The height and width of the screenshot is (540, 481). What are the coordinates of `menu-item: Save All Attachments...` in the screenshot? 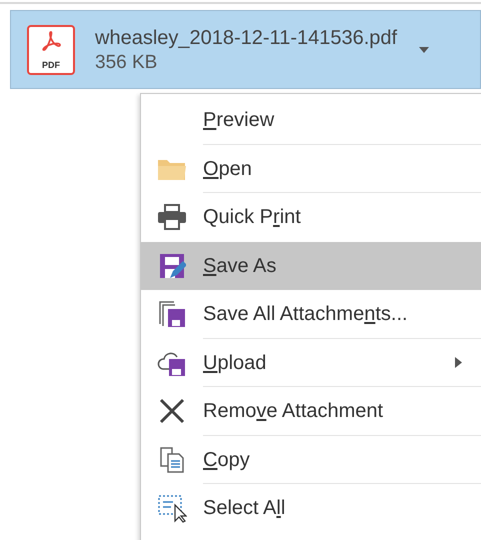 It's located at (311, 314).